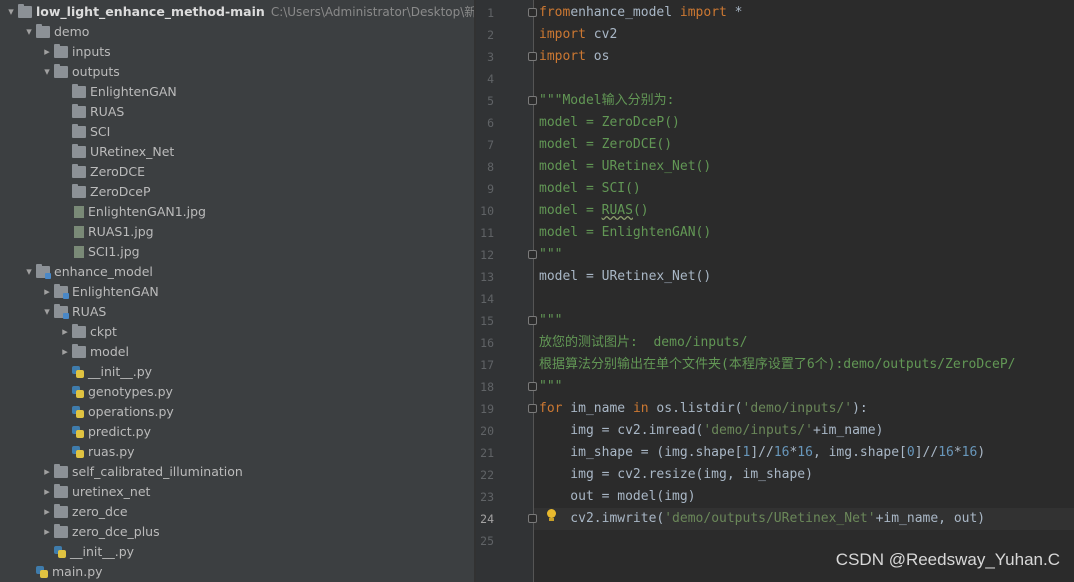 The image size is (1074, 582). What do you see at coordinates (104, 432) in the screenshot?
I see `tree-item: predict.py` at bounding box center [104, 432].